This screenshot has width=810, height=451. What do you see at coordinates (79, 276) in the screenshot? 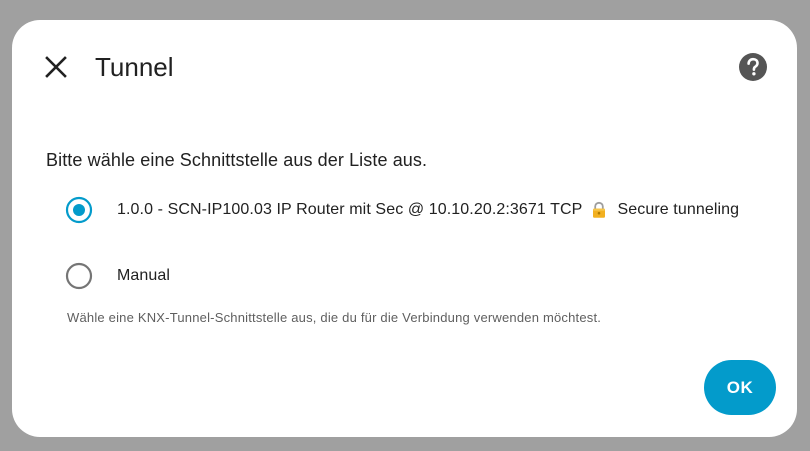
I see `radio-unselected-icon` at bounding box center [79, 276].